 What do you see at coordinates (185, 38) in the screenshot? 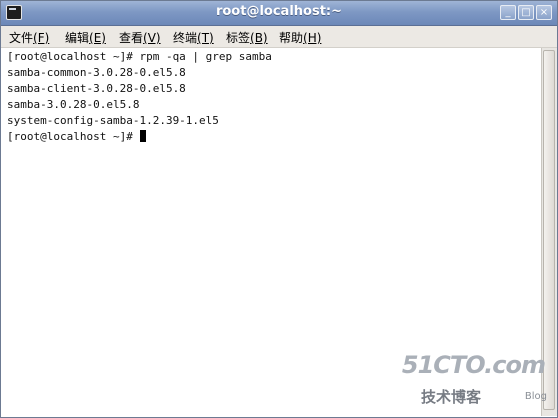
I see `menu-terminal-label: 终端` at bounding box center [185, 38].